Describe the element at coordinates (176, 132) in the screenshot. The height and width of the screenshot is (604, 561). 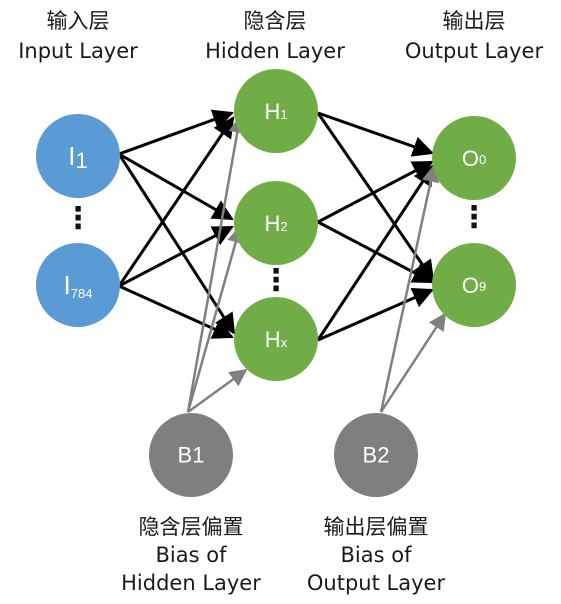
I see `edge-i1-h1` at that location.